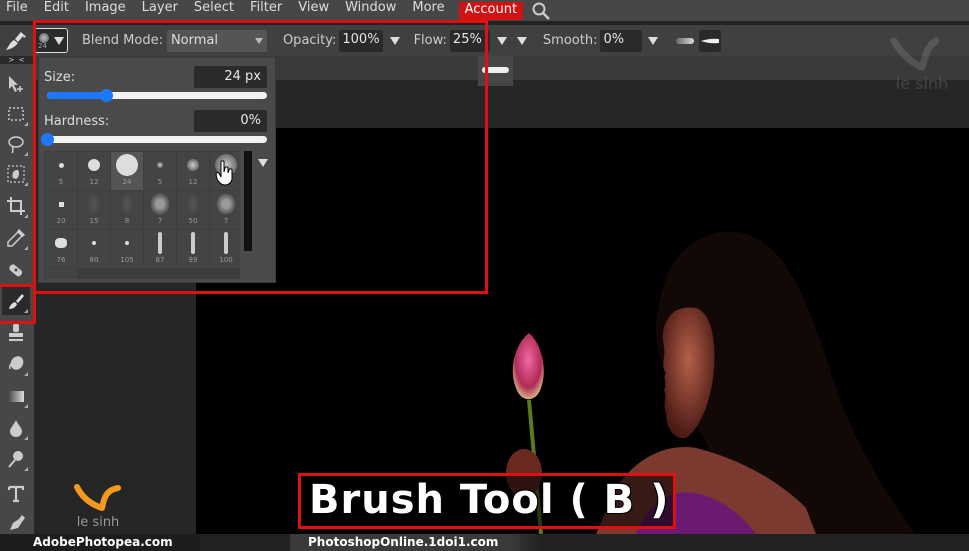 The height and width of the screenshot is (551, 969). I want to click on brush-preset-size: 20, so click(61, 221).